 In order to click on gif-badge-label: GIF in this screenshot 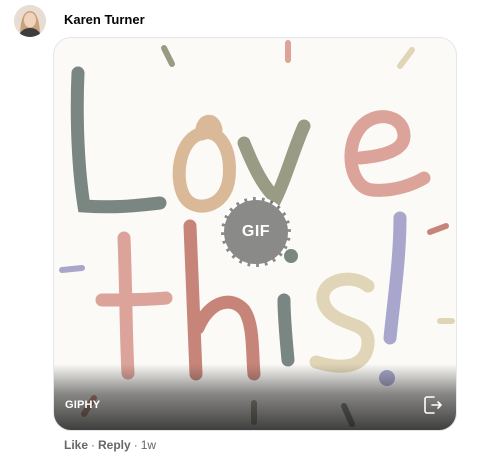, I will do `click(256, 231)`.